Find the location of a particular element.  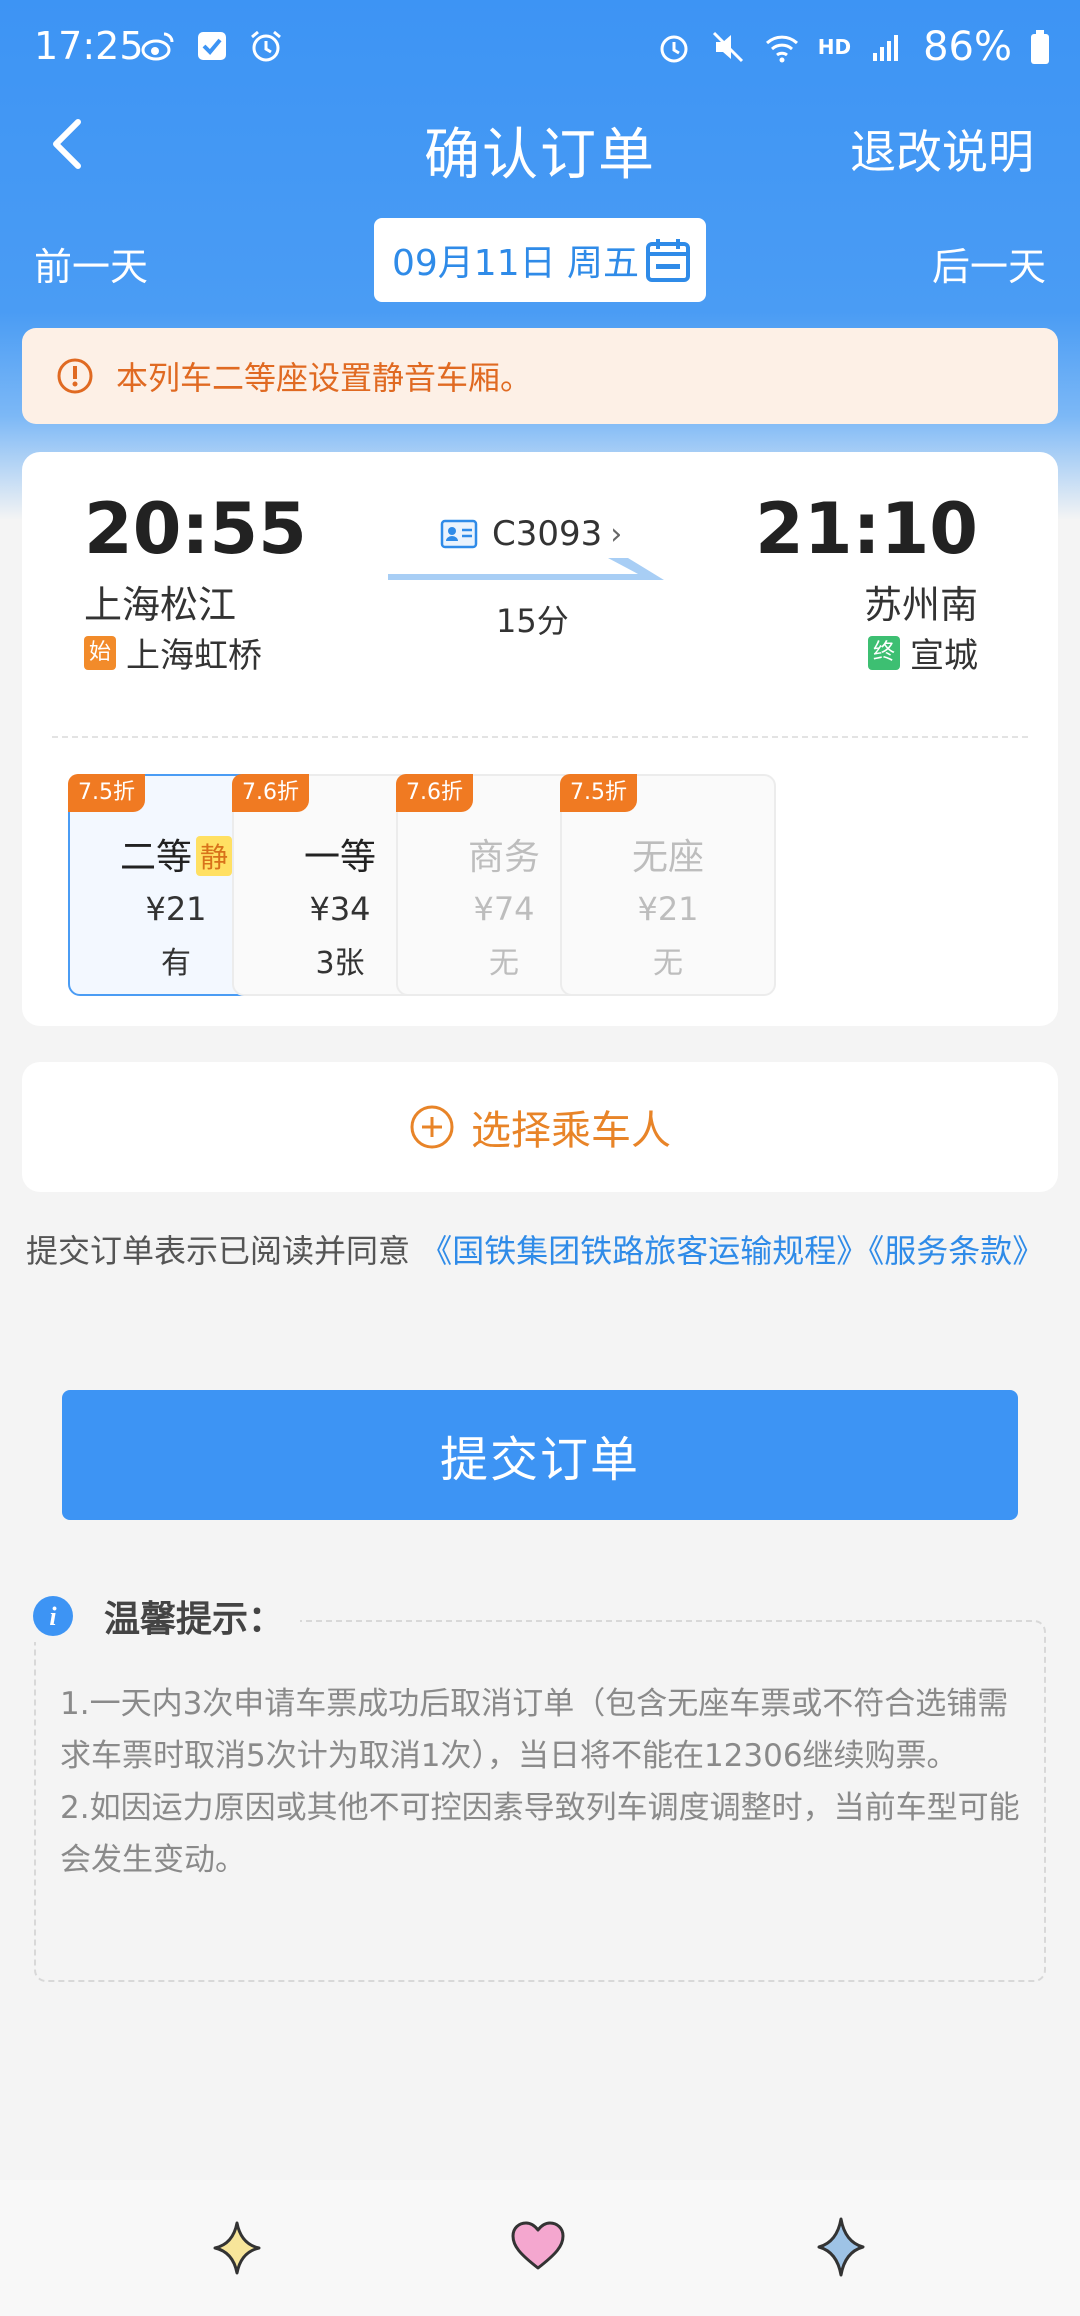

id-card-icon is located at coordinates (459, 534).